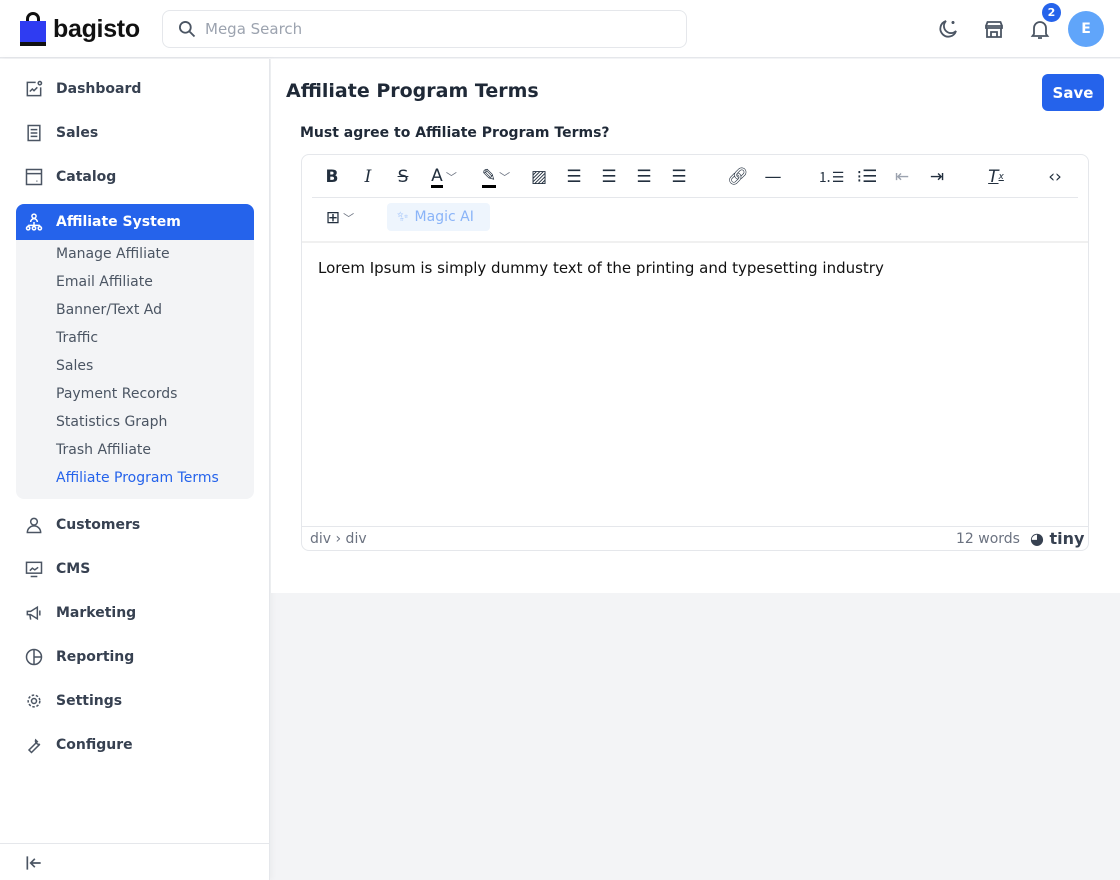 This screenshot has width=1120, height=880. What do you see at coordinates (435, 29) in the screenshot?
I see `search-input` at bounding box center [435, 29].